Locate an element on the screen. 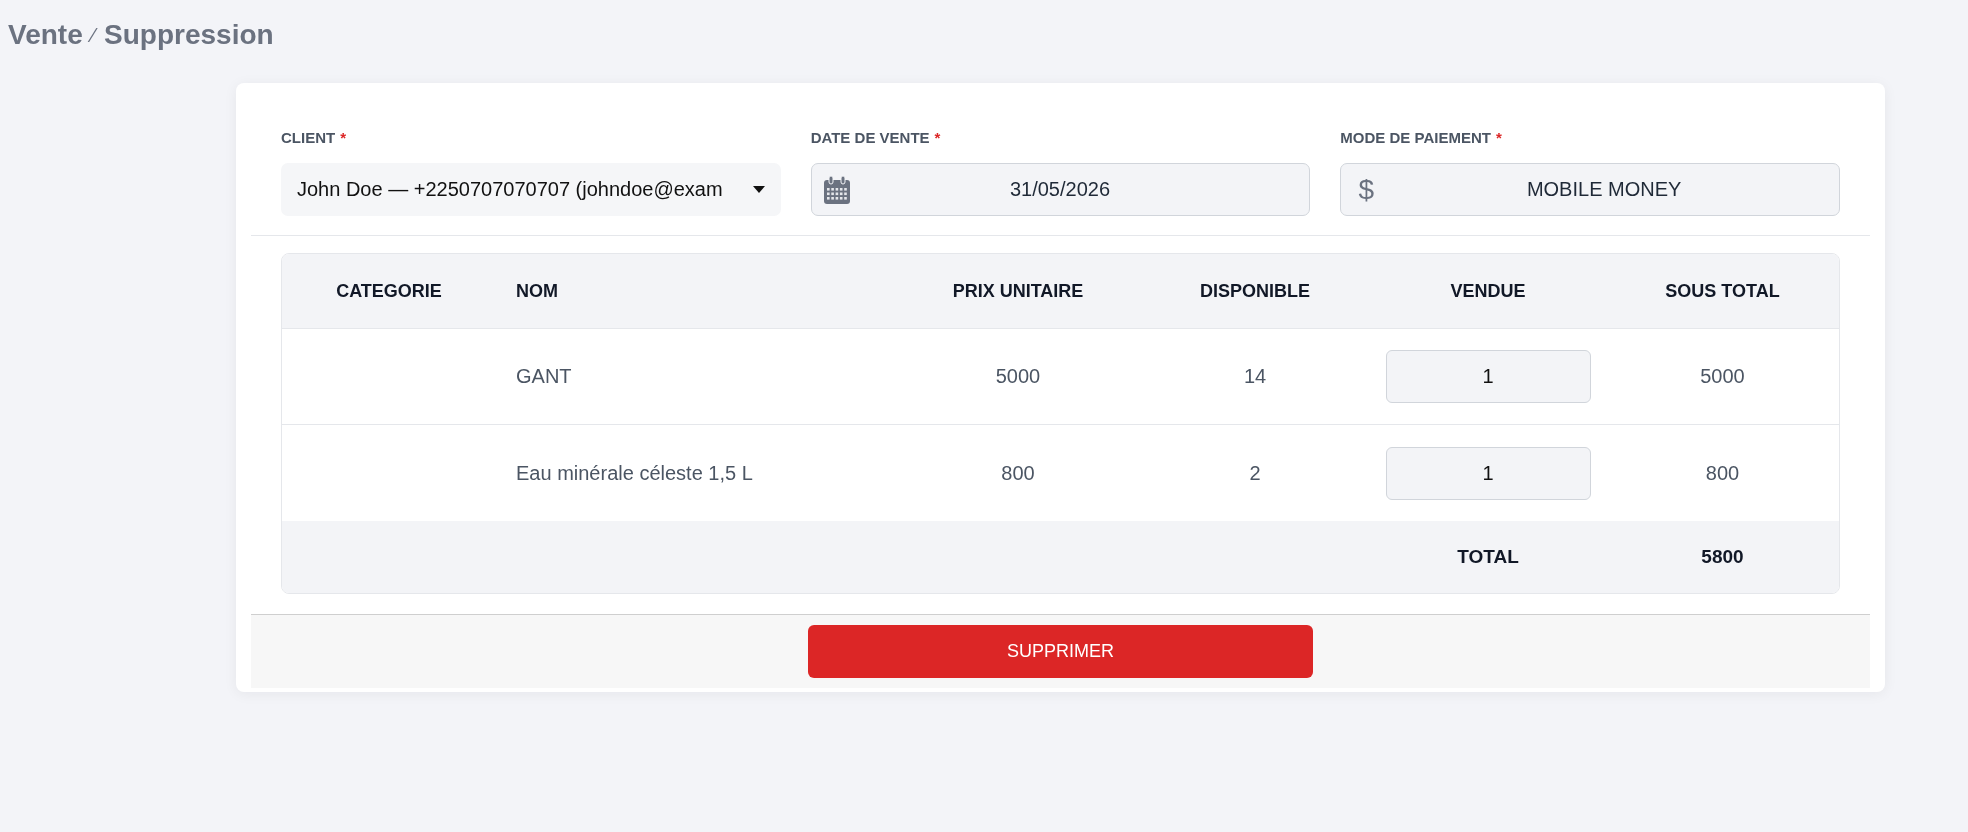 This screenshot has height=832, width=1968. payment-mode-field: $ MOBILE MONEY is located at coordinates (1590, 189).